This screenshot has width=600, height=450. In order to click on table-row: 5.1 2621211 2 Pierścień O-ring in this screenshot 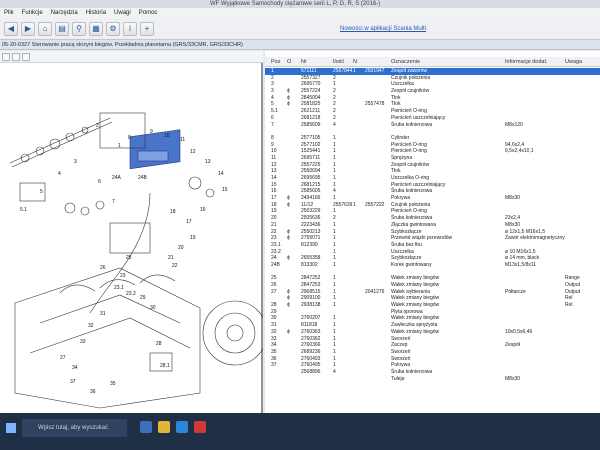, I will do `click(432, 111)`.